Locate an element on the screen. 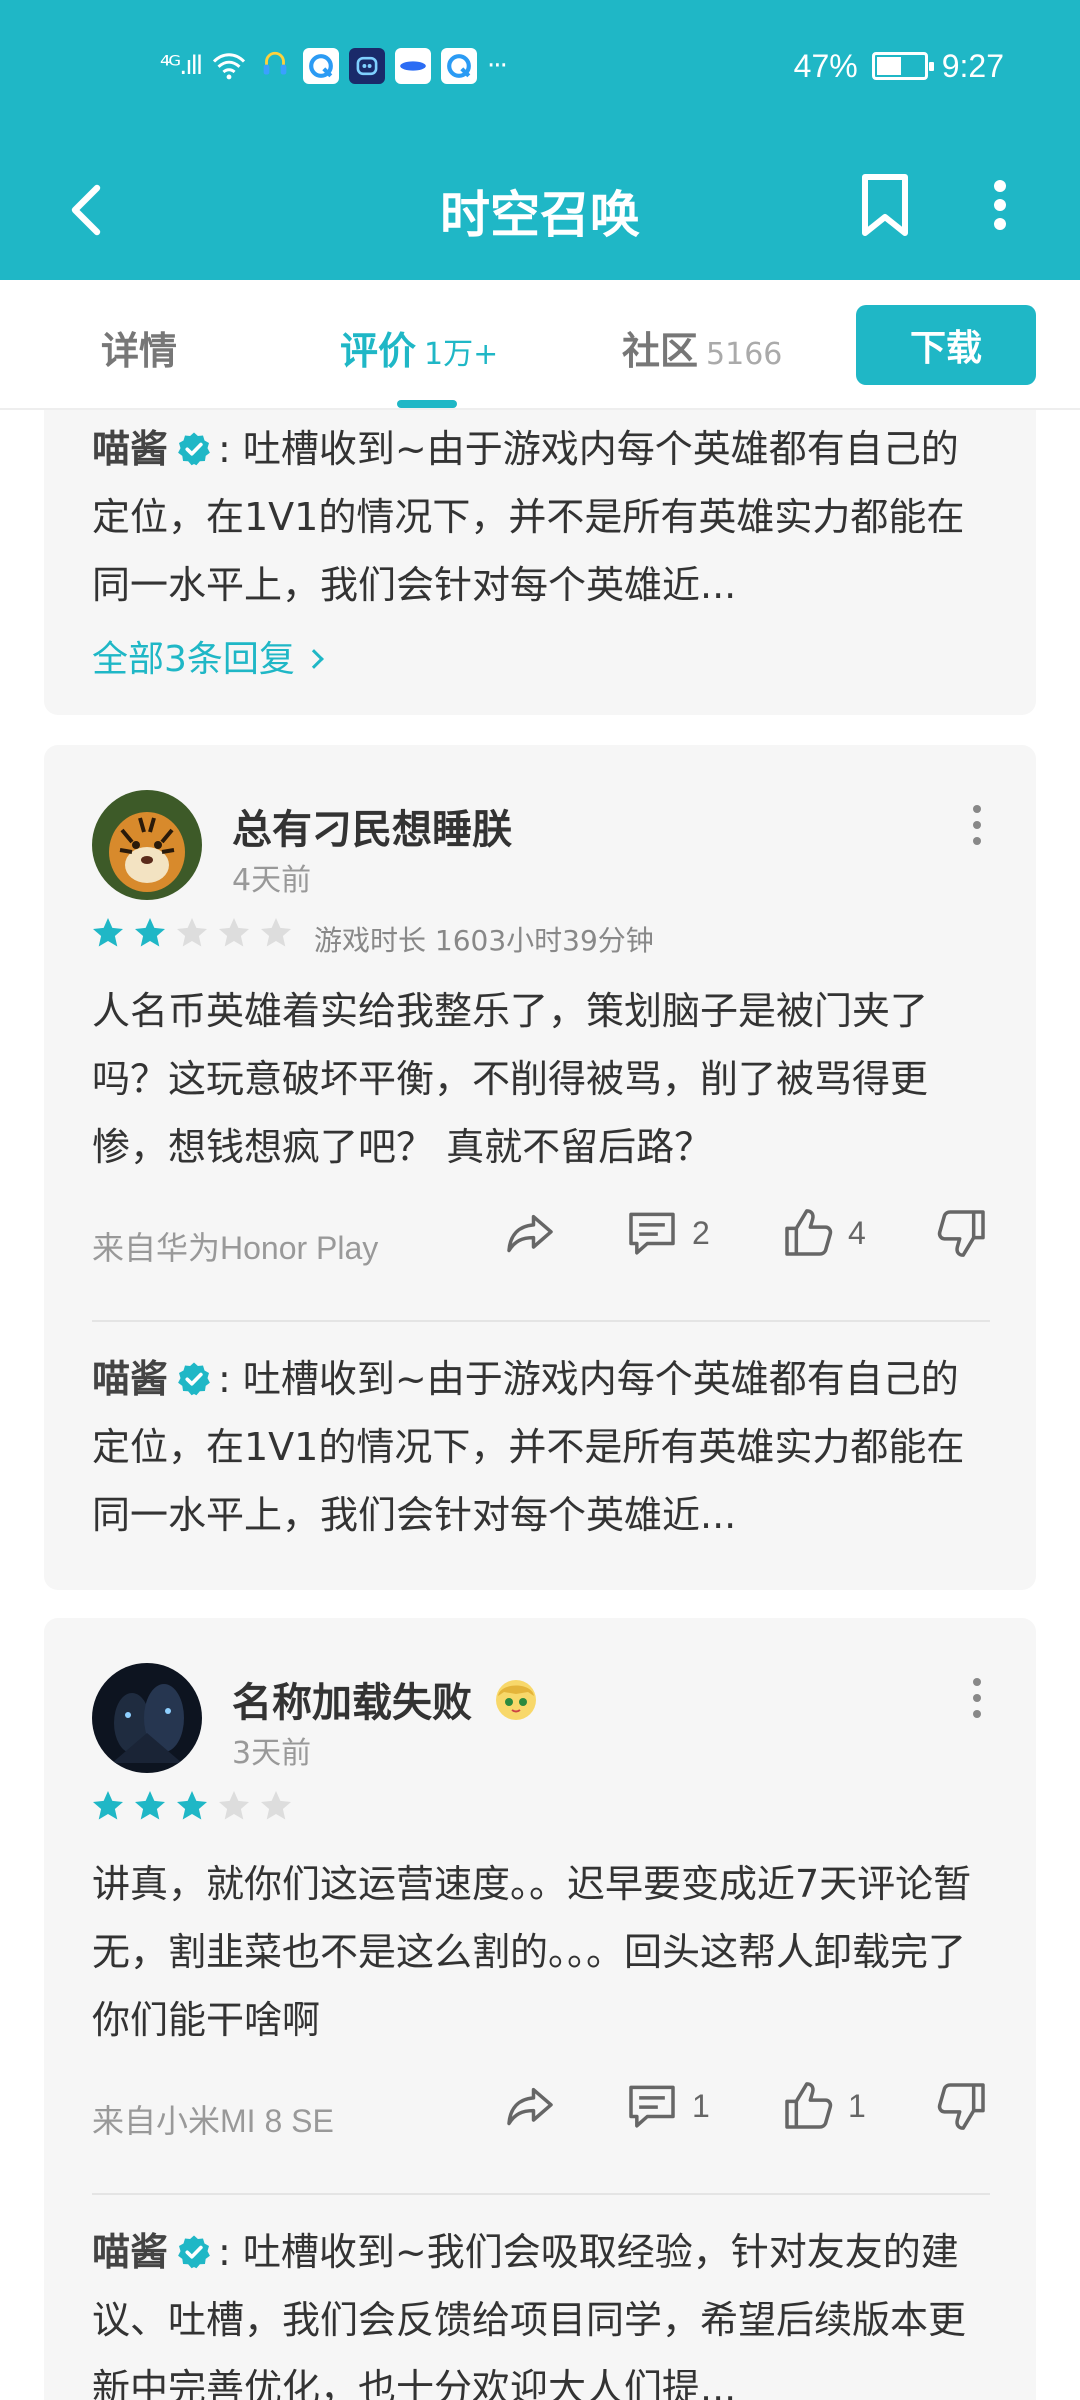 This screenshot has height=2400, width=1080. active-tab-indicator is located at coordinates (427, 404).